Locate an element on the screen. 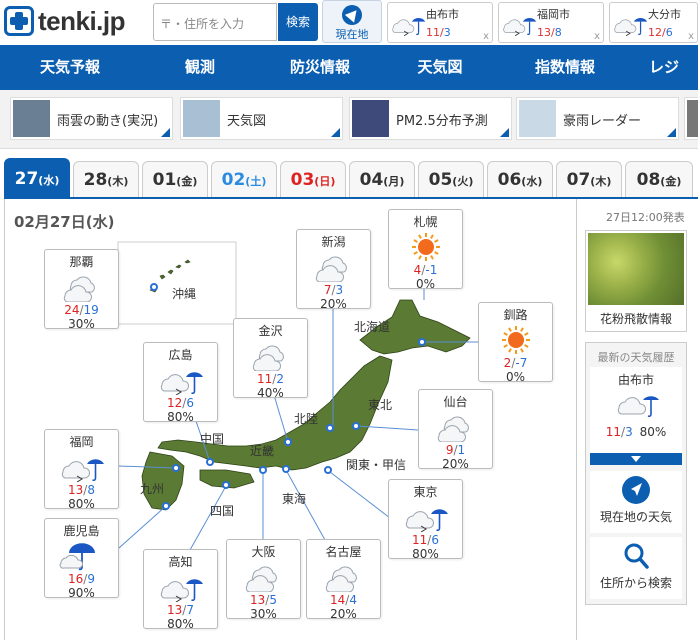  city-temp: 11/2 is located at coordinates (270, 379).